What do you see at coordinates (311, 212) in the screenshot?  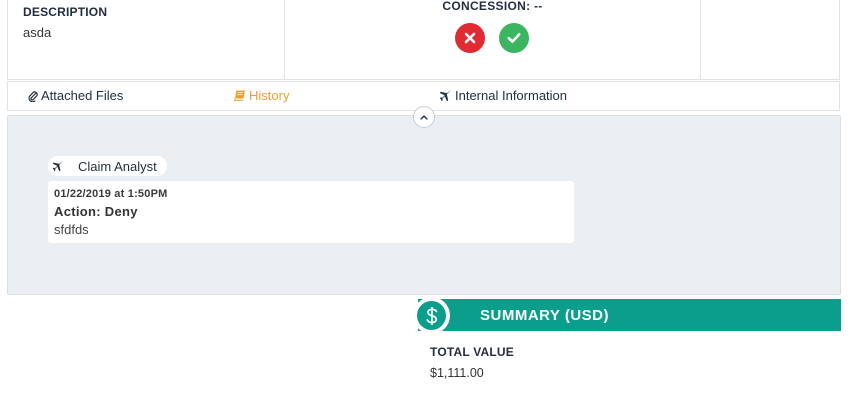 I see `history-entry: 01/22/2019 at 1:50PM Action: Deny sfdfds` at bounding box center [311, 212].